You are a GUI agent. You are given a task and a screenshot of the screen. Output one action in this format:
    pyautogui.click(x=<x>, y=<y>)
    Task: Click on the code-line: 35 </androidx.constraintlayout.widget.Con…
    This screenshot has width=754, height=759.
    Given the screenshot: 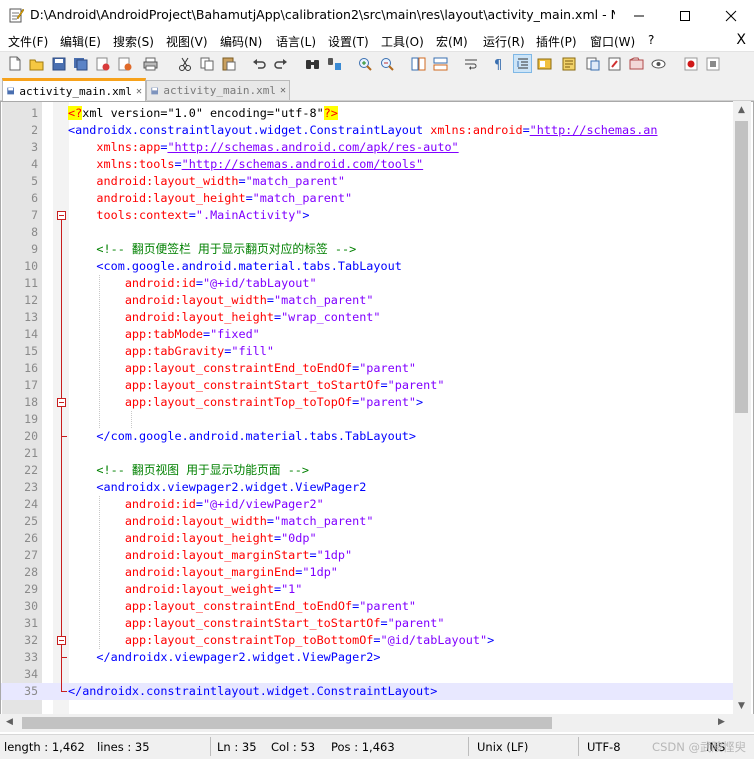 What is the action you would take?
    pyautogui.click(x=368, y=691)
    